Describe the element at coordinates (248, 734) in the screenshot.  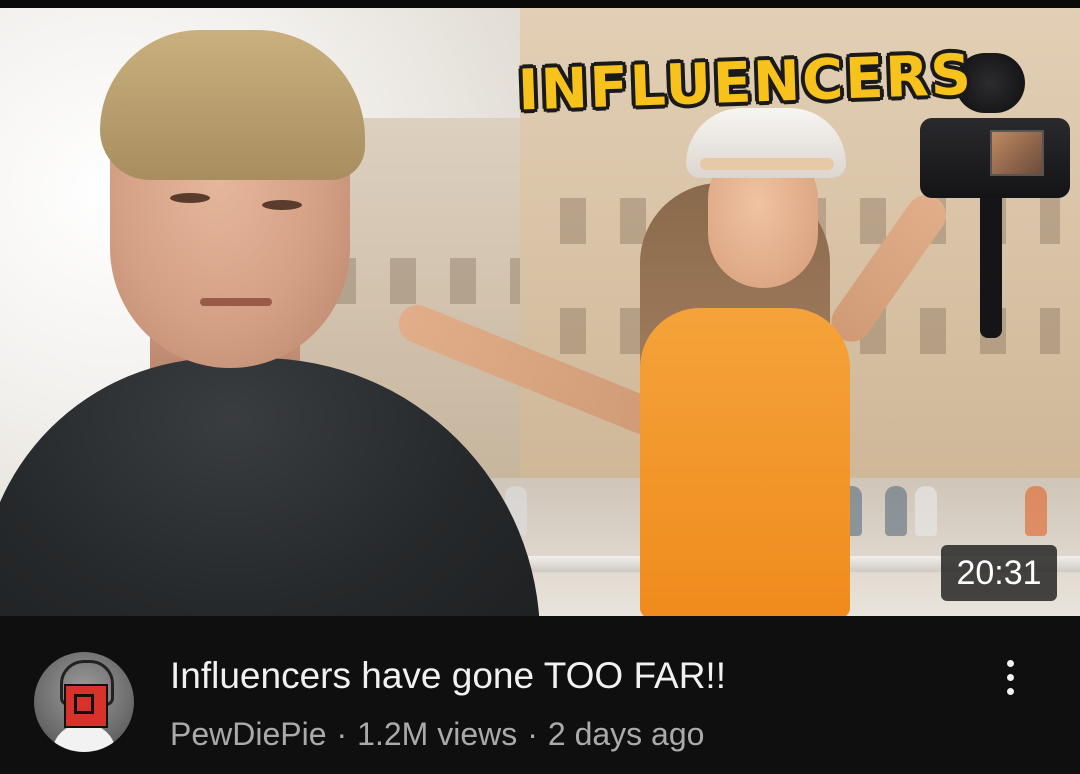
I see `channel-name: PewDiePie` at that location.